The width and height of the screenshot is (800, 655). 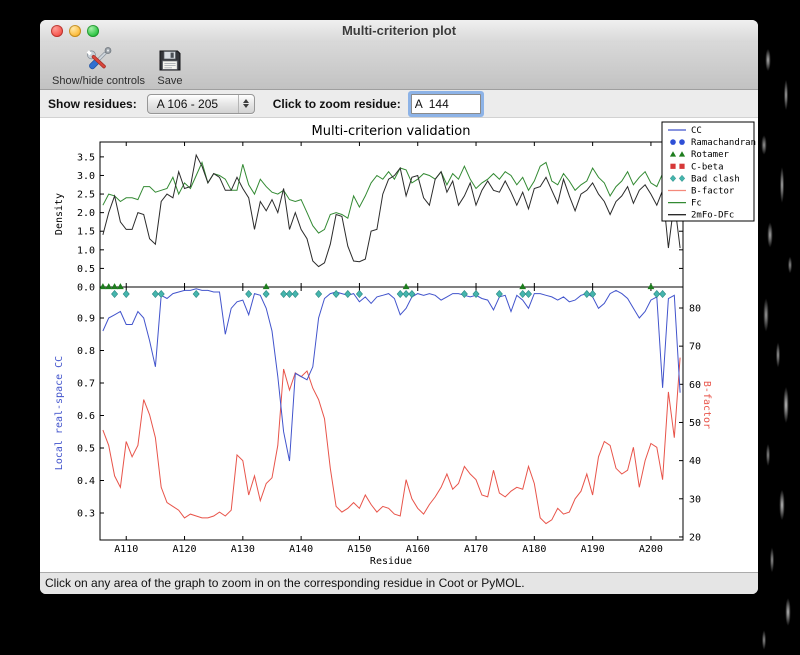 What do you see at coordinates (778, 327) in the screenshot?
I see `desktop-background` at bounding box center [778, 327].